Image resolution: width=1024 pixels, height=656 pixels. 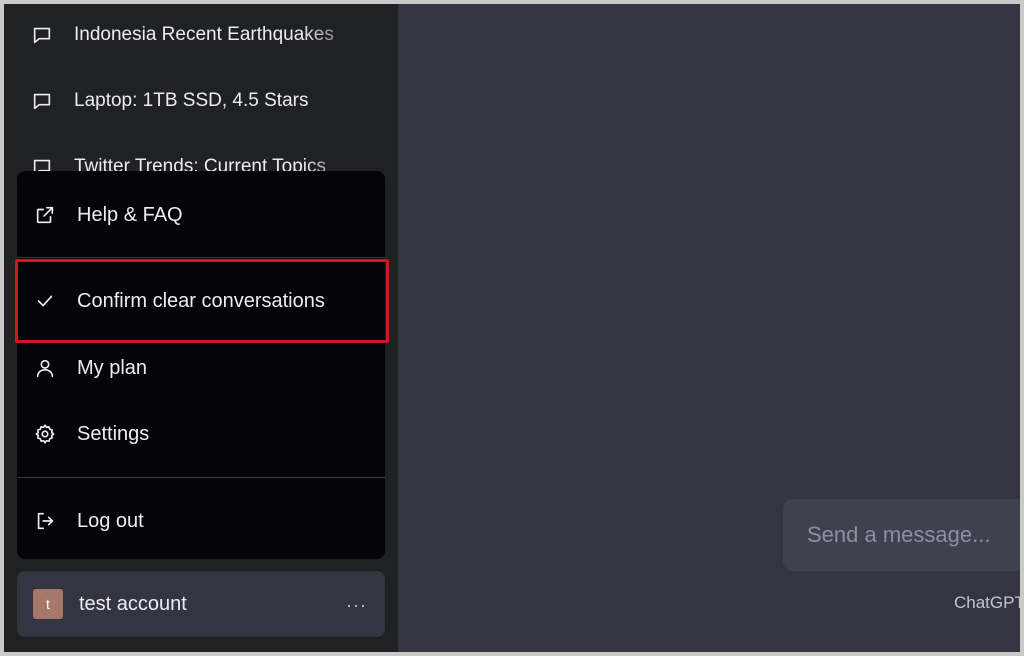 I want to click on menu-item-my-plan: My plan, so click(x=203, y=368).